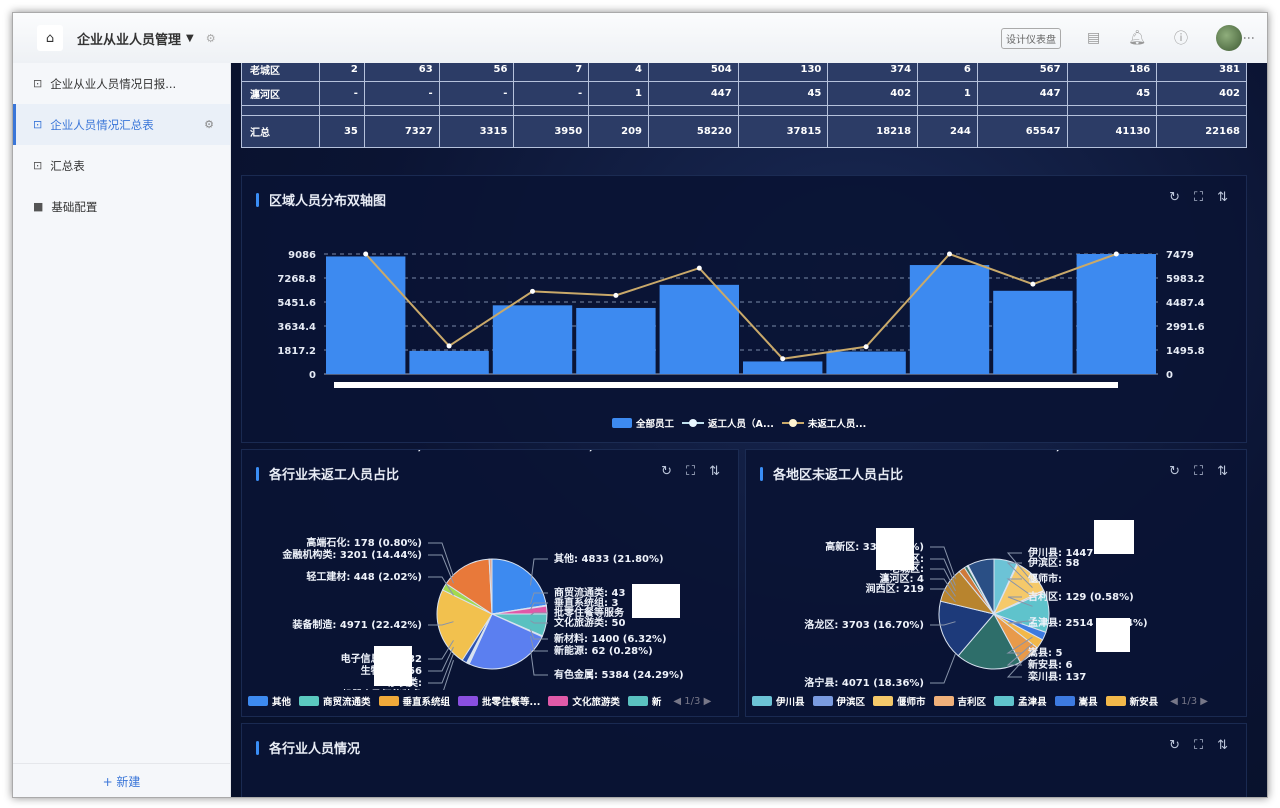 The image size is (1280, 808). I want to click on new-button: + 新建, so click(121, 780).